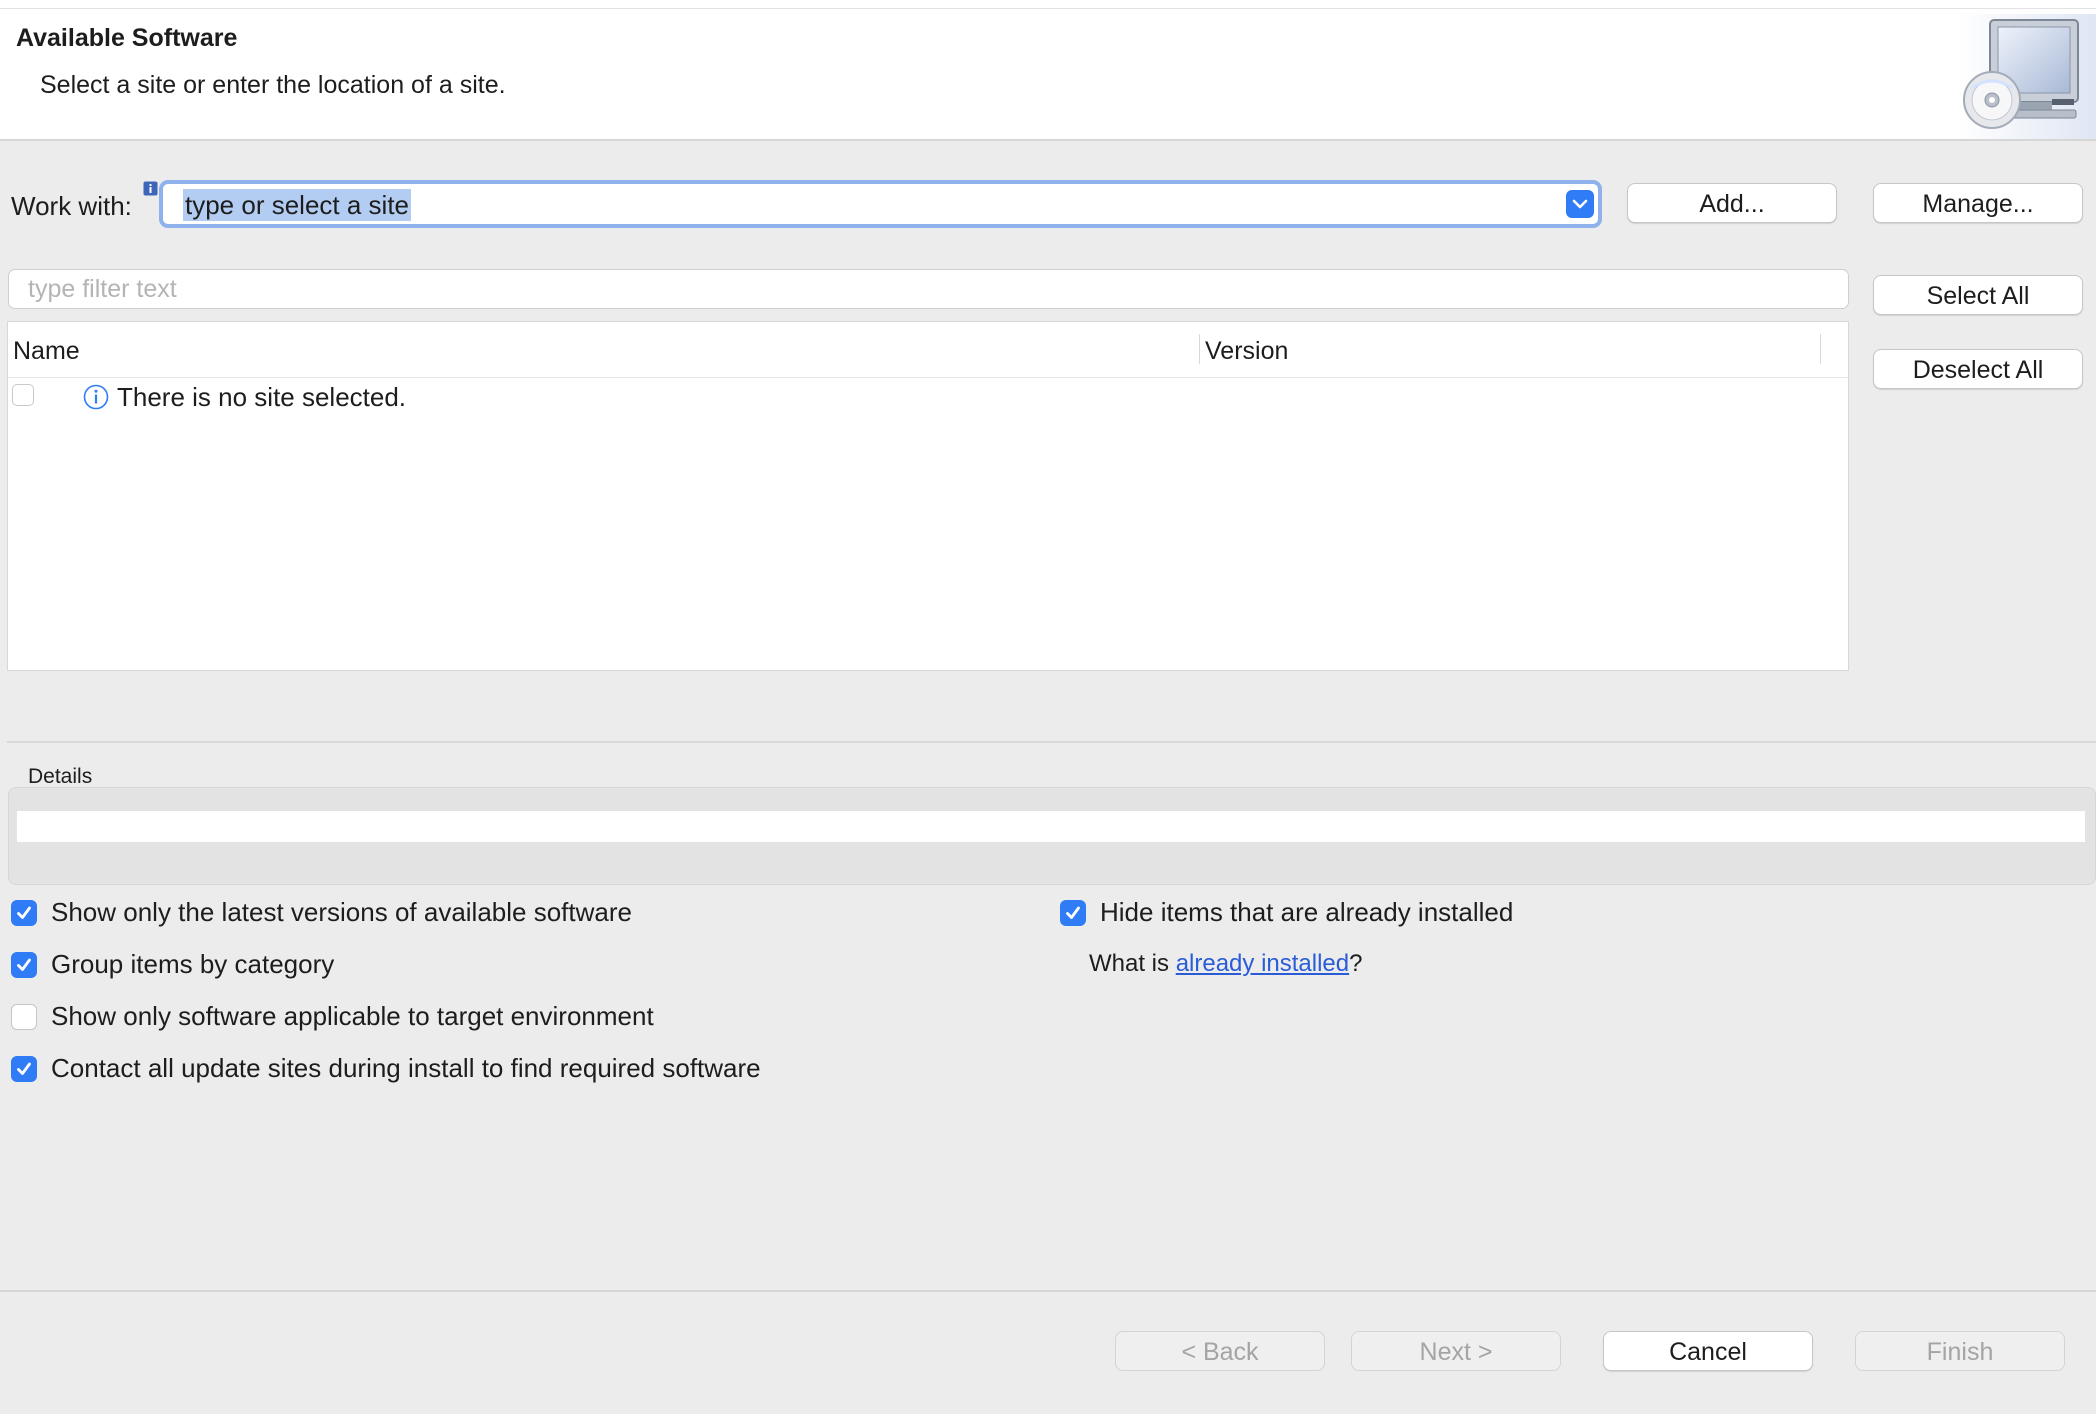  I want to click on header-top-divider, so click(1048, 8).